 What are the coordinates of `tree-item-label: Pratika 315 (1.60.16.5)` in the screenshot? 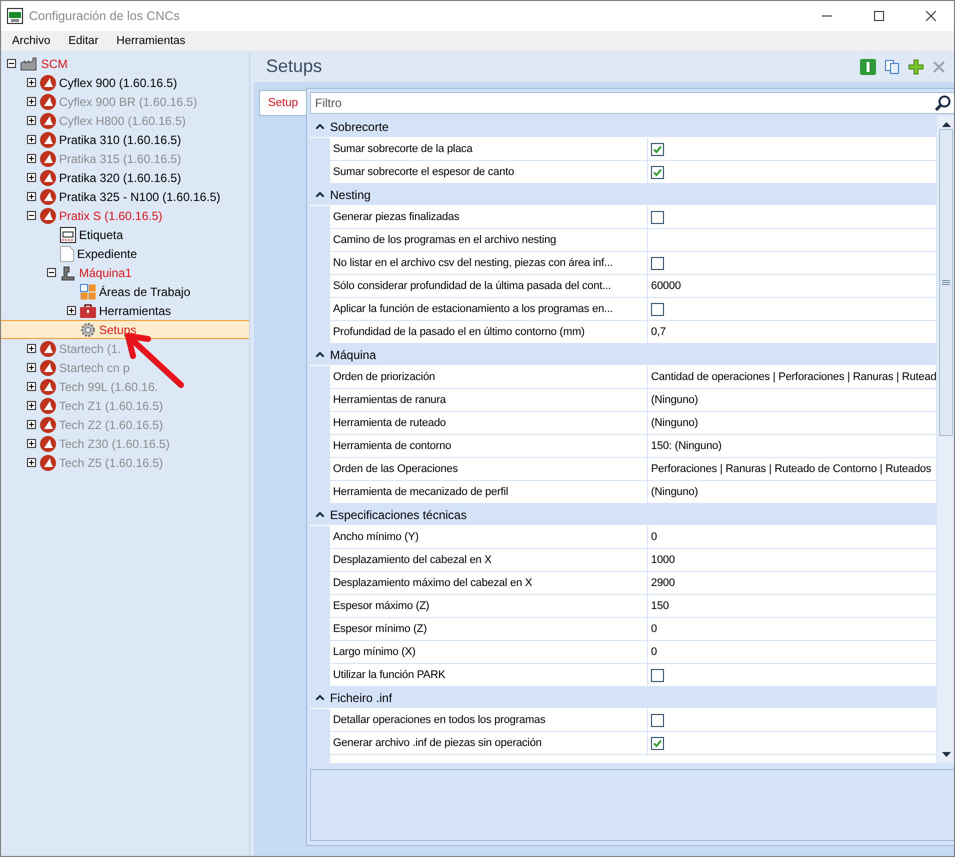 It's located at (120, 159).